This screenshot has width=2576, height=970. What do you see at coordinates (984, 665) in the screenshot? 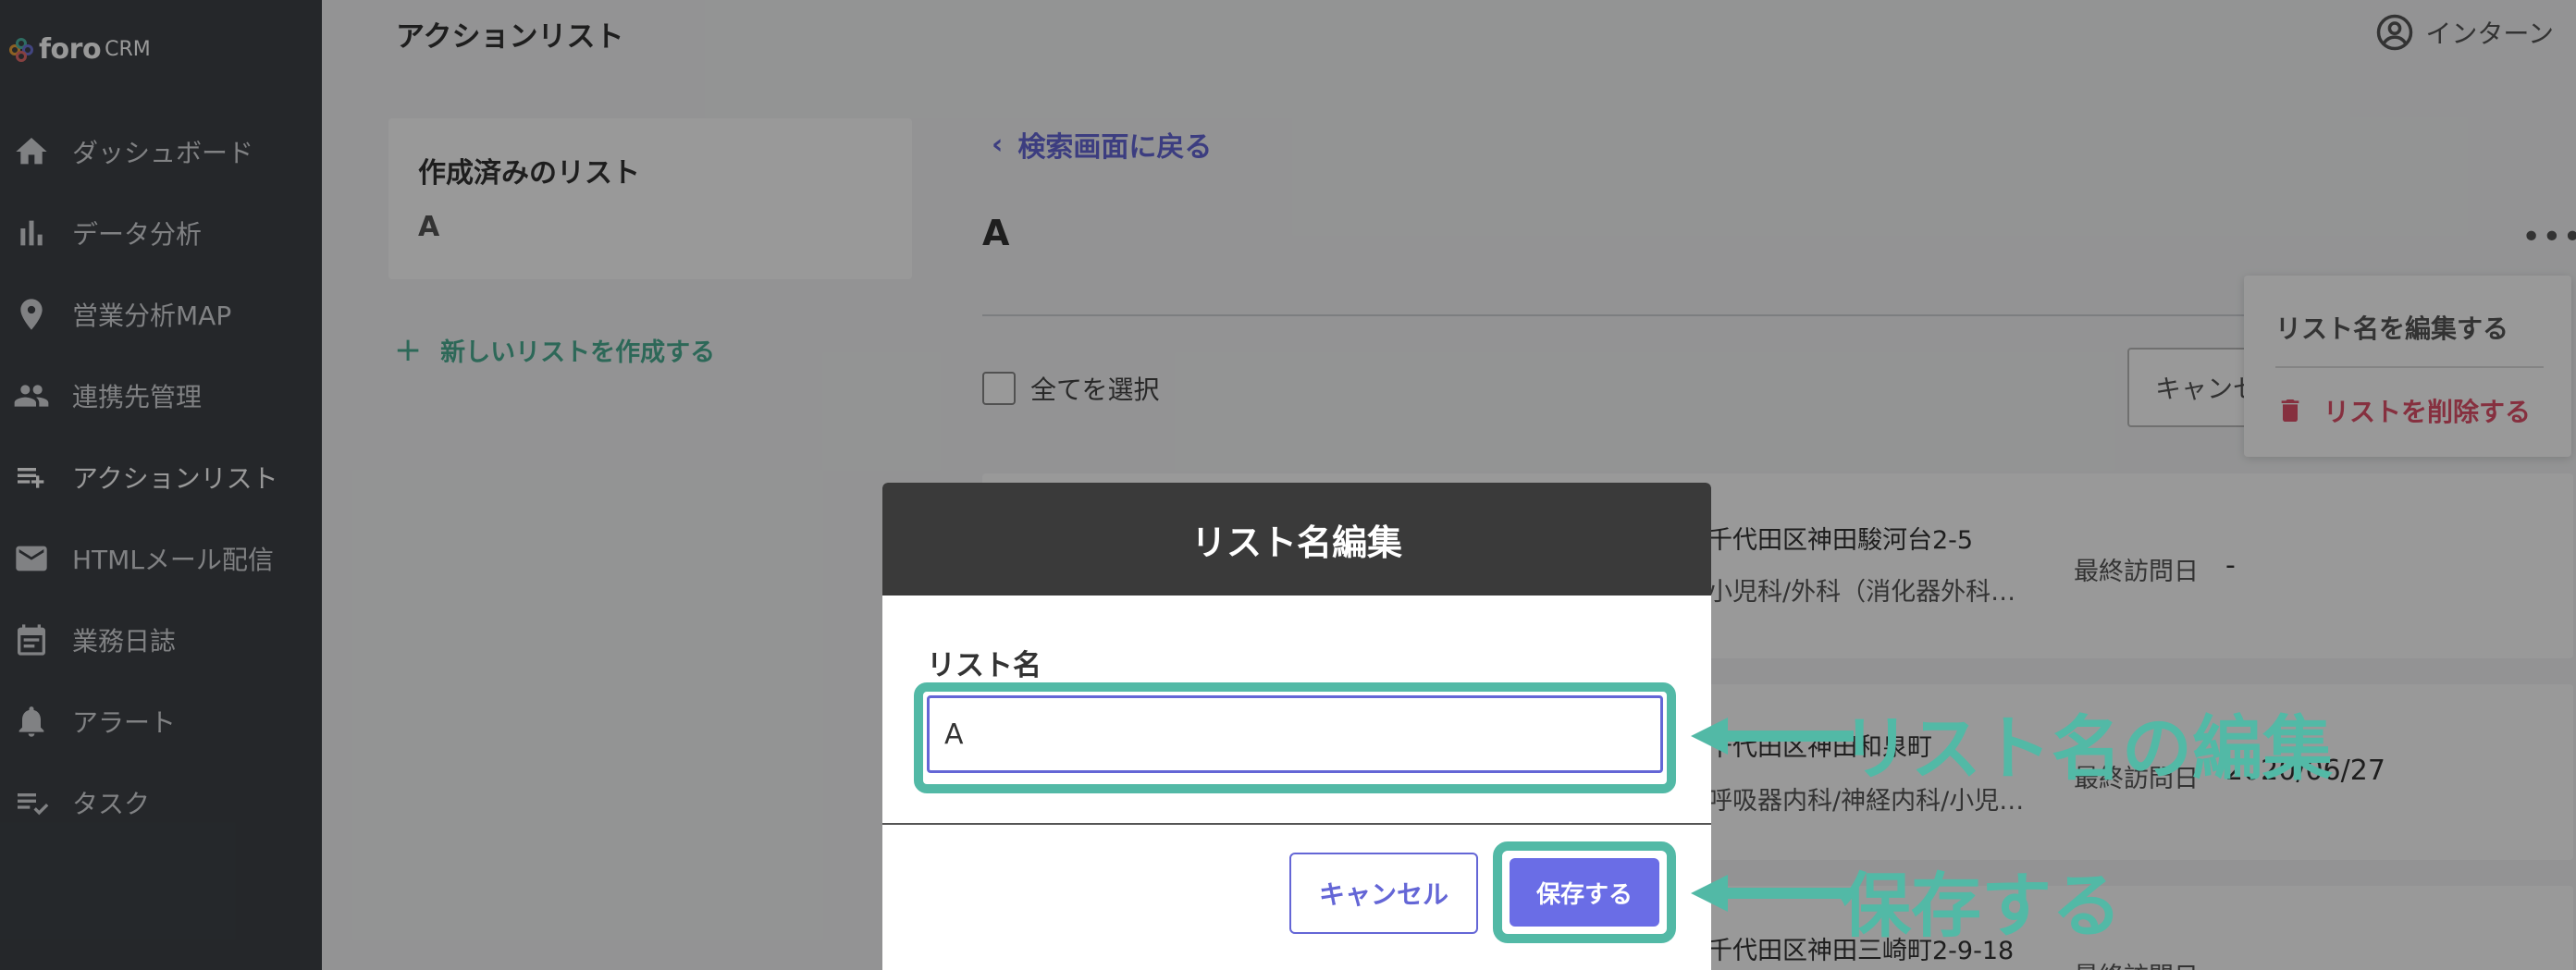
I see `list-name-label: リスト名` at bounding box center [984, 665].